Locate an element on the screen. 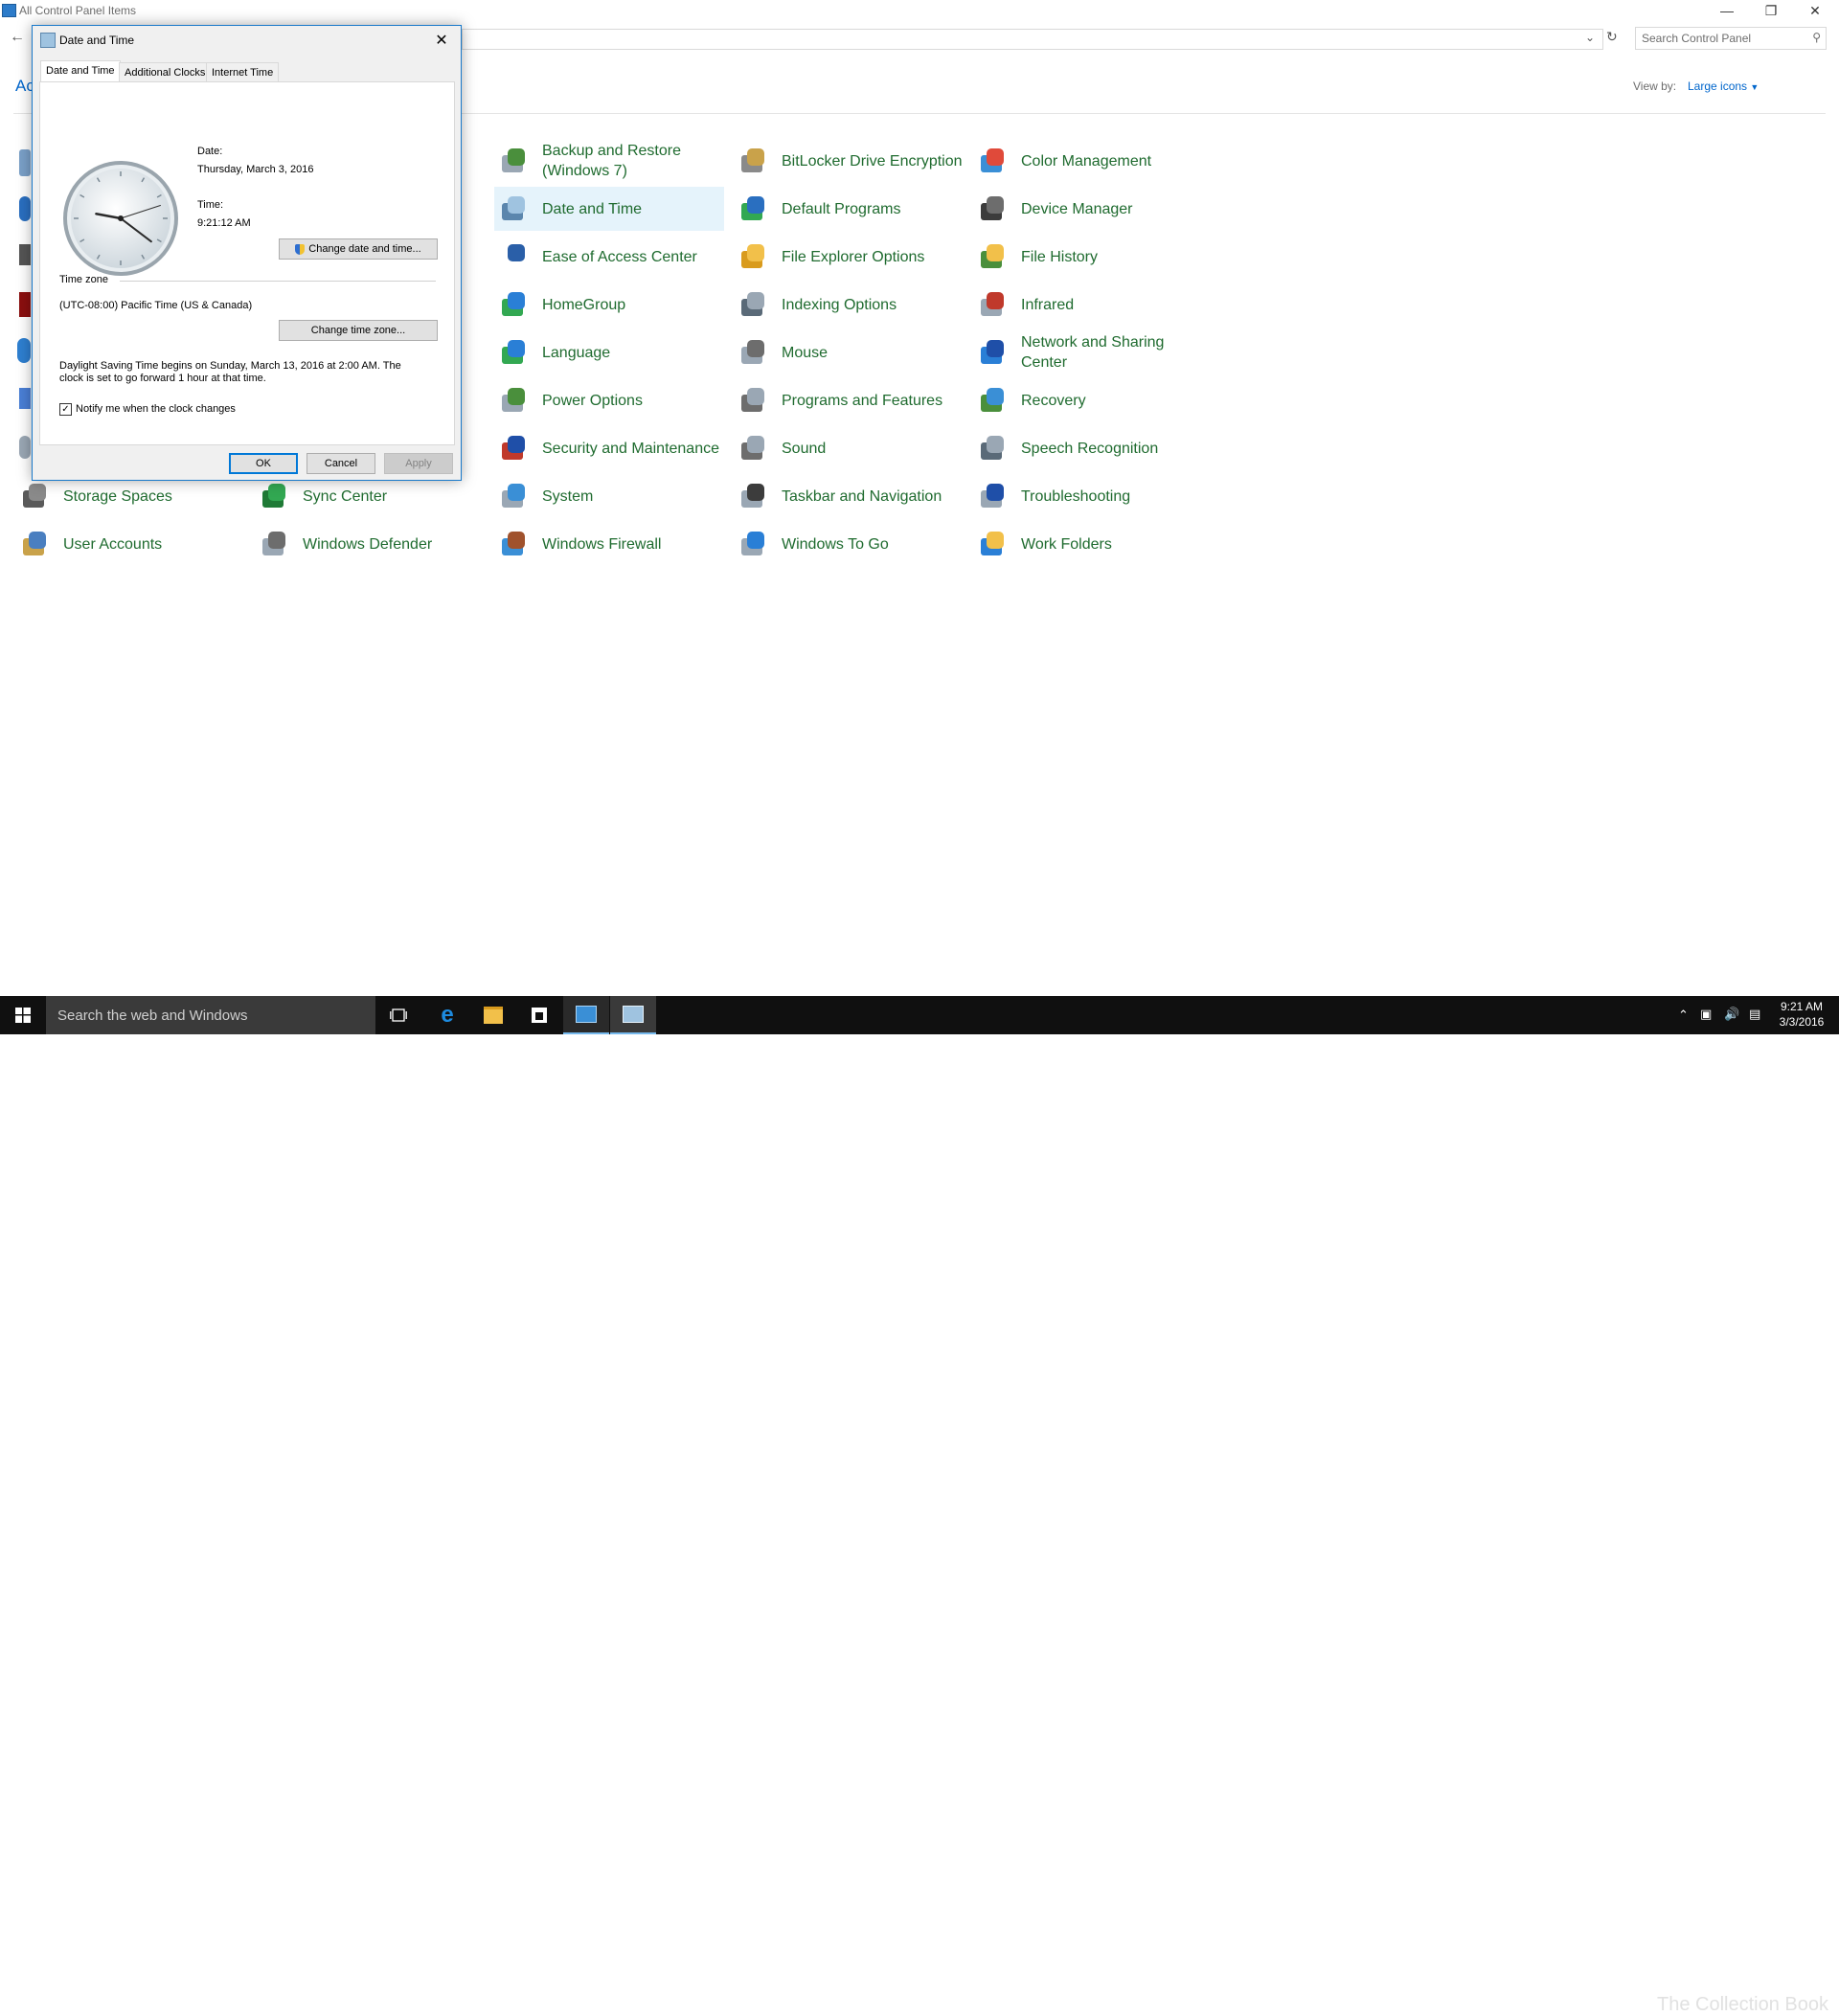 This screenshot has width=1839, height=2016. refresh-icon: ↻ is located at coordinates (1612, 37).